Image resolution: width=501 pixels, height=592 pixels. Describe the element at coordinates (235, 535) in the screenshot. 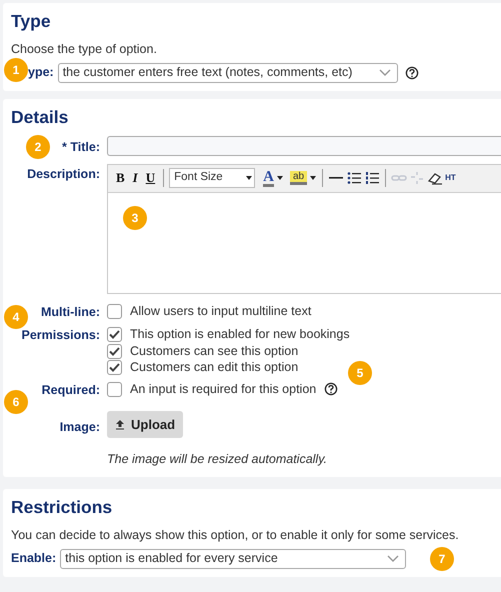

I see `intro-text: You can decide to always show this option, or to enable it only for some services.` at that location.